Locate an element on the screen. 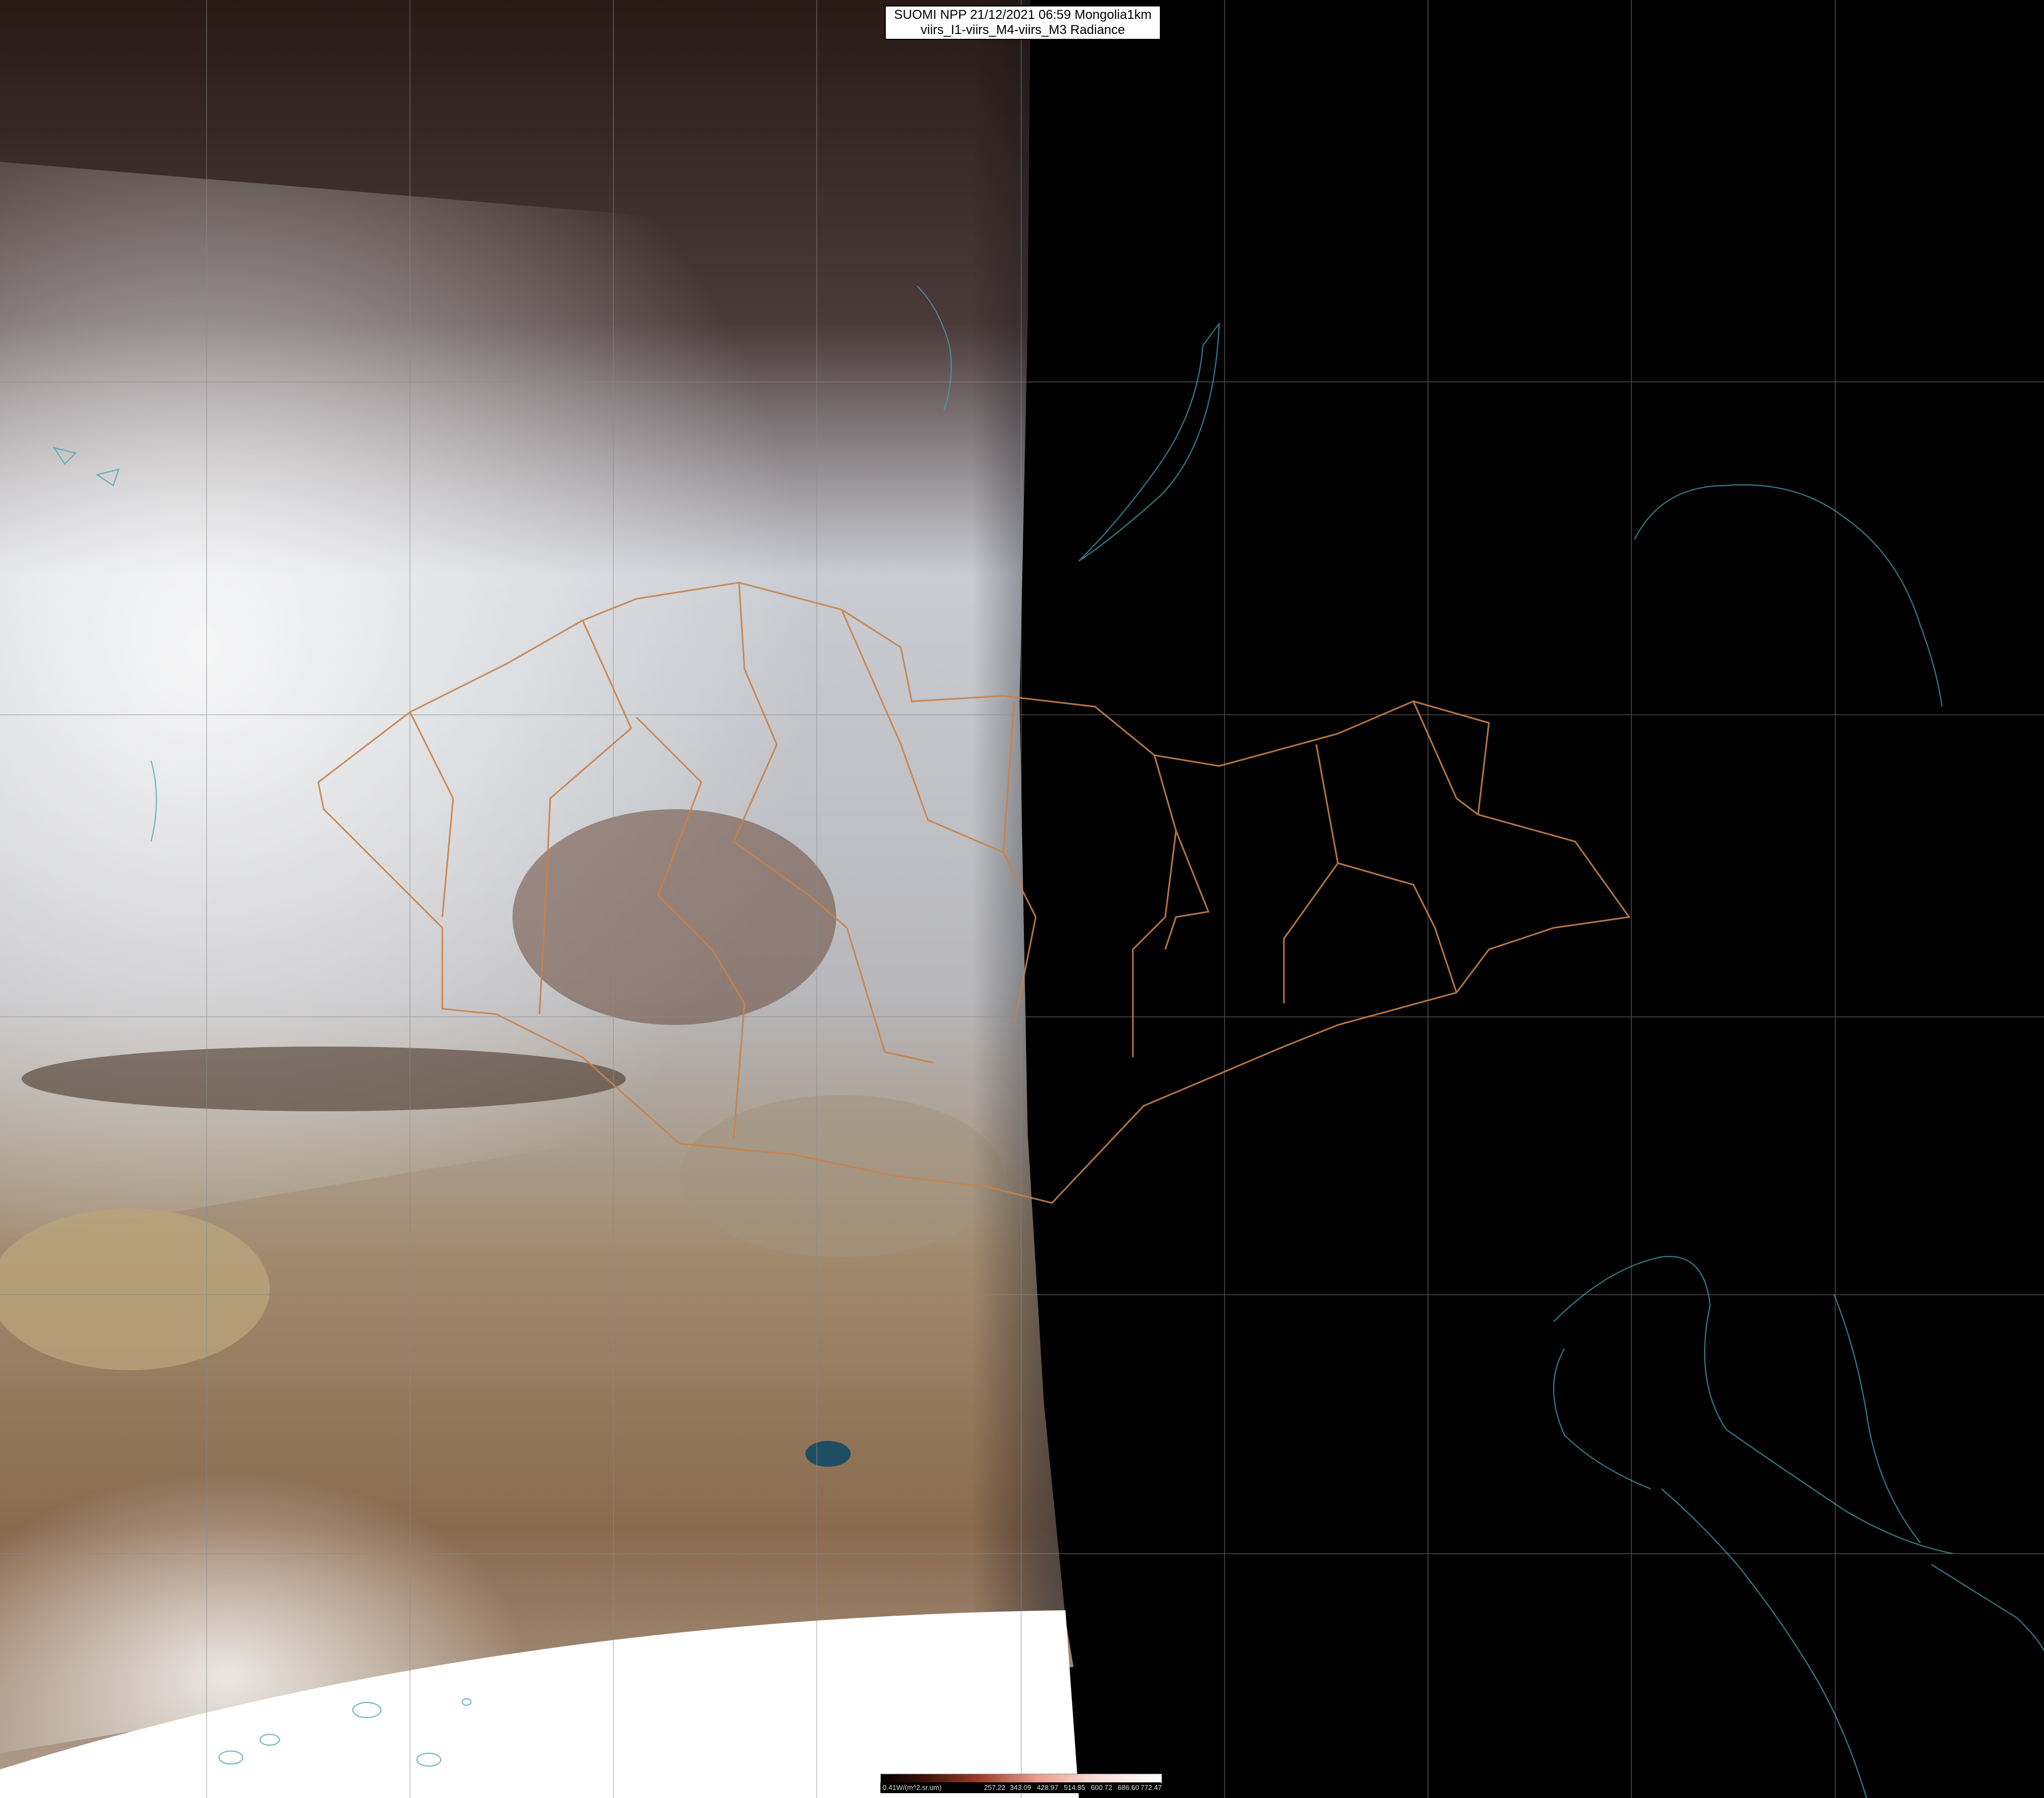 This screenshot has width=2044, height=1798. colorbar-label-2: 343.09 is located at coordinates (1020, 1788).